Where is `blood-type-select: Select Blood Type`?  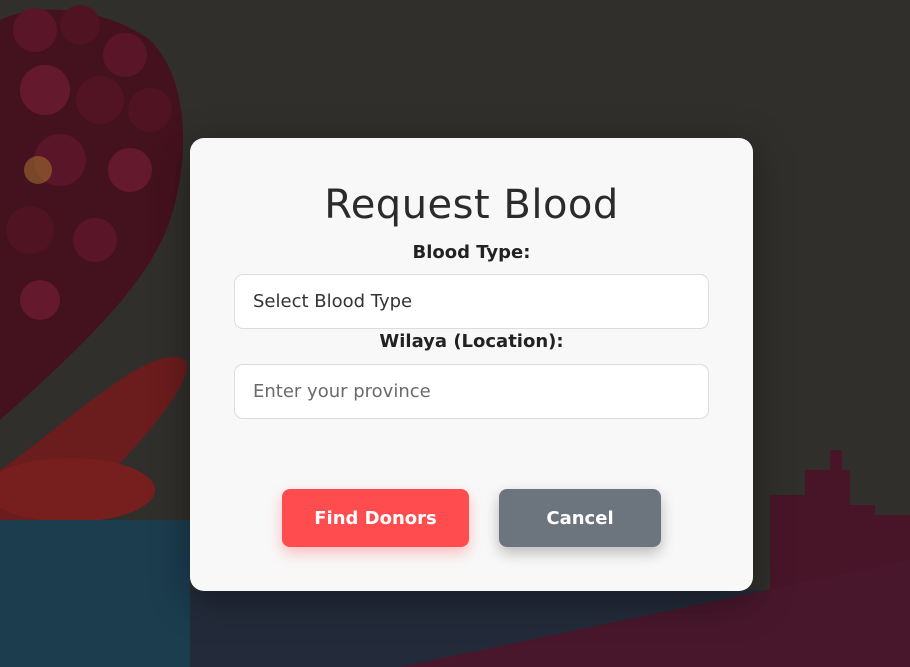
blood-type-select: Select Blood Type is located at coordinates (471, 301).